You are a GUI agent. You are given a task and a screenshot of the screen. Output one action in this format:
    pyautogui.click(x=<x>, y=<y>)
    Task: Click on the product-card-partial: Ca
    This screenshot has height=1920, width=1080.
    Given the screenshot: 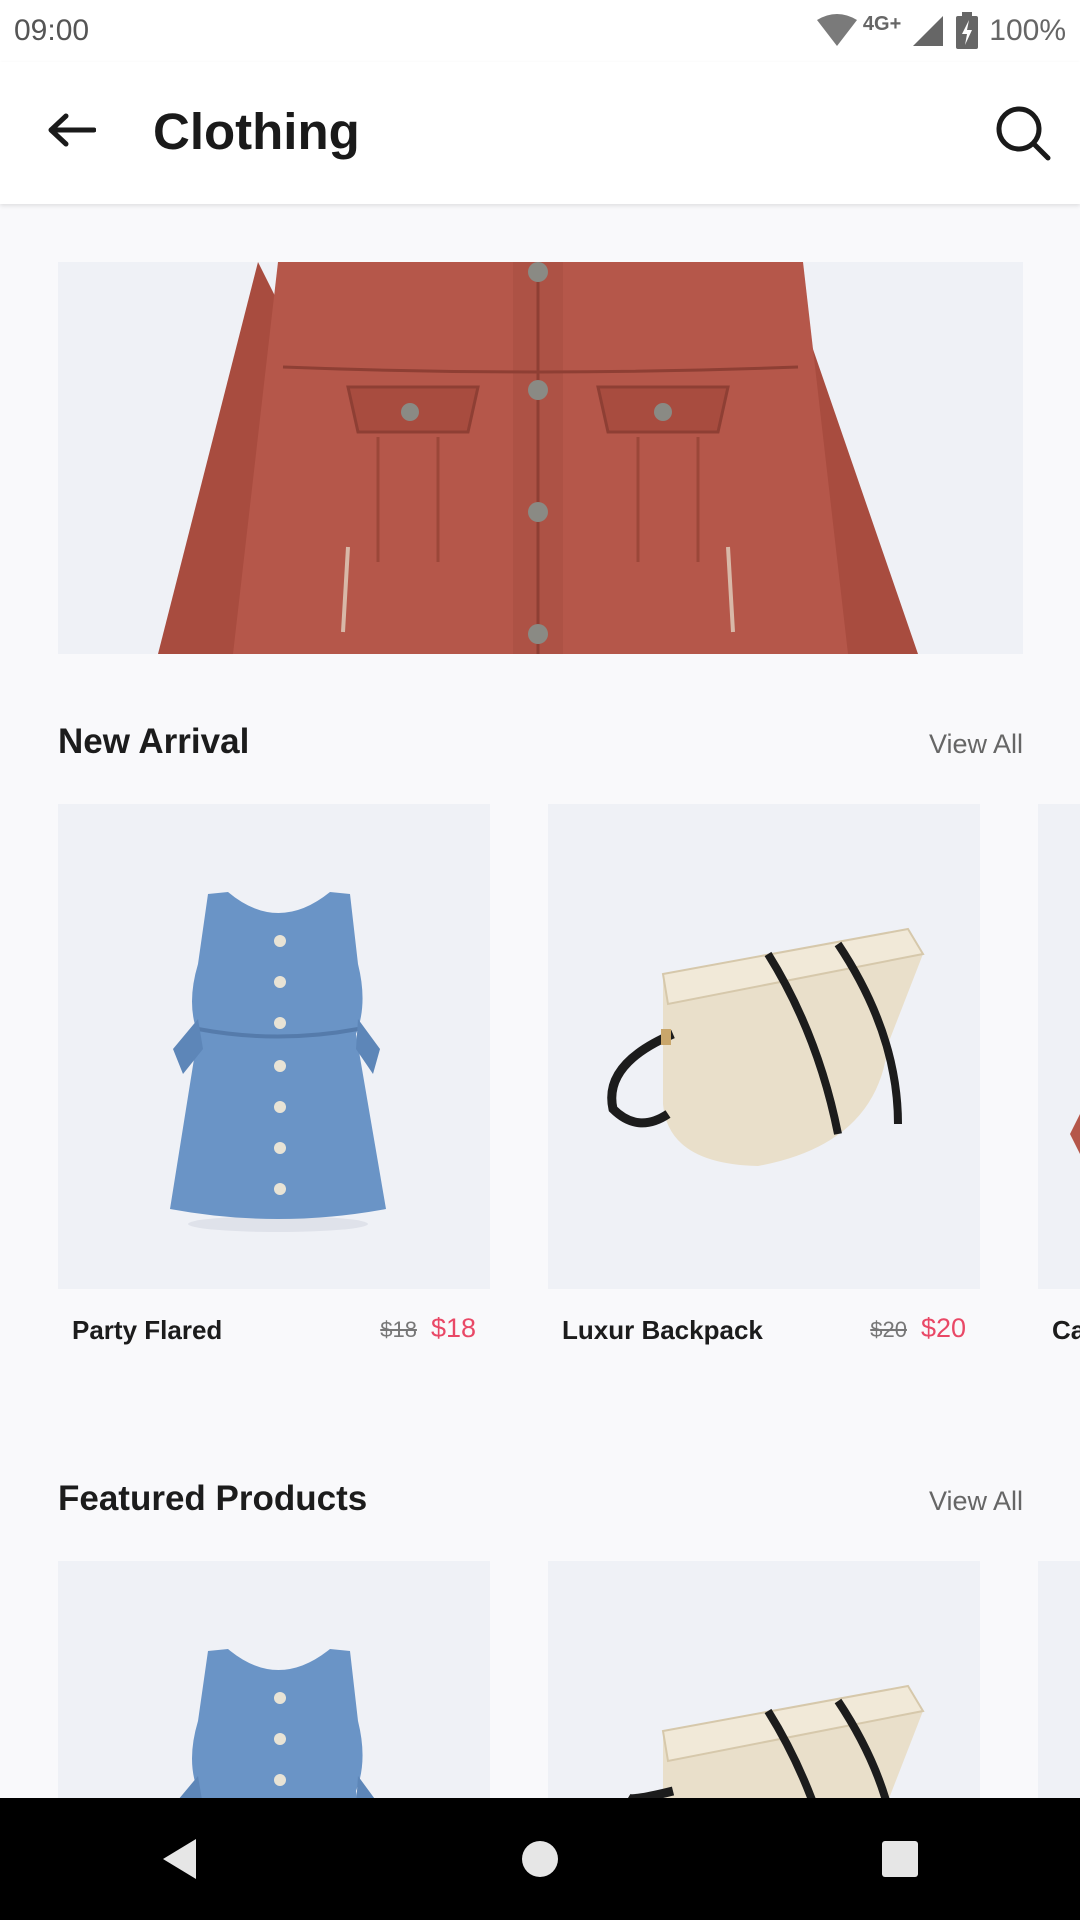 What is the action you would take?
    pyautogui.click(x=1059, y=1076)
    